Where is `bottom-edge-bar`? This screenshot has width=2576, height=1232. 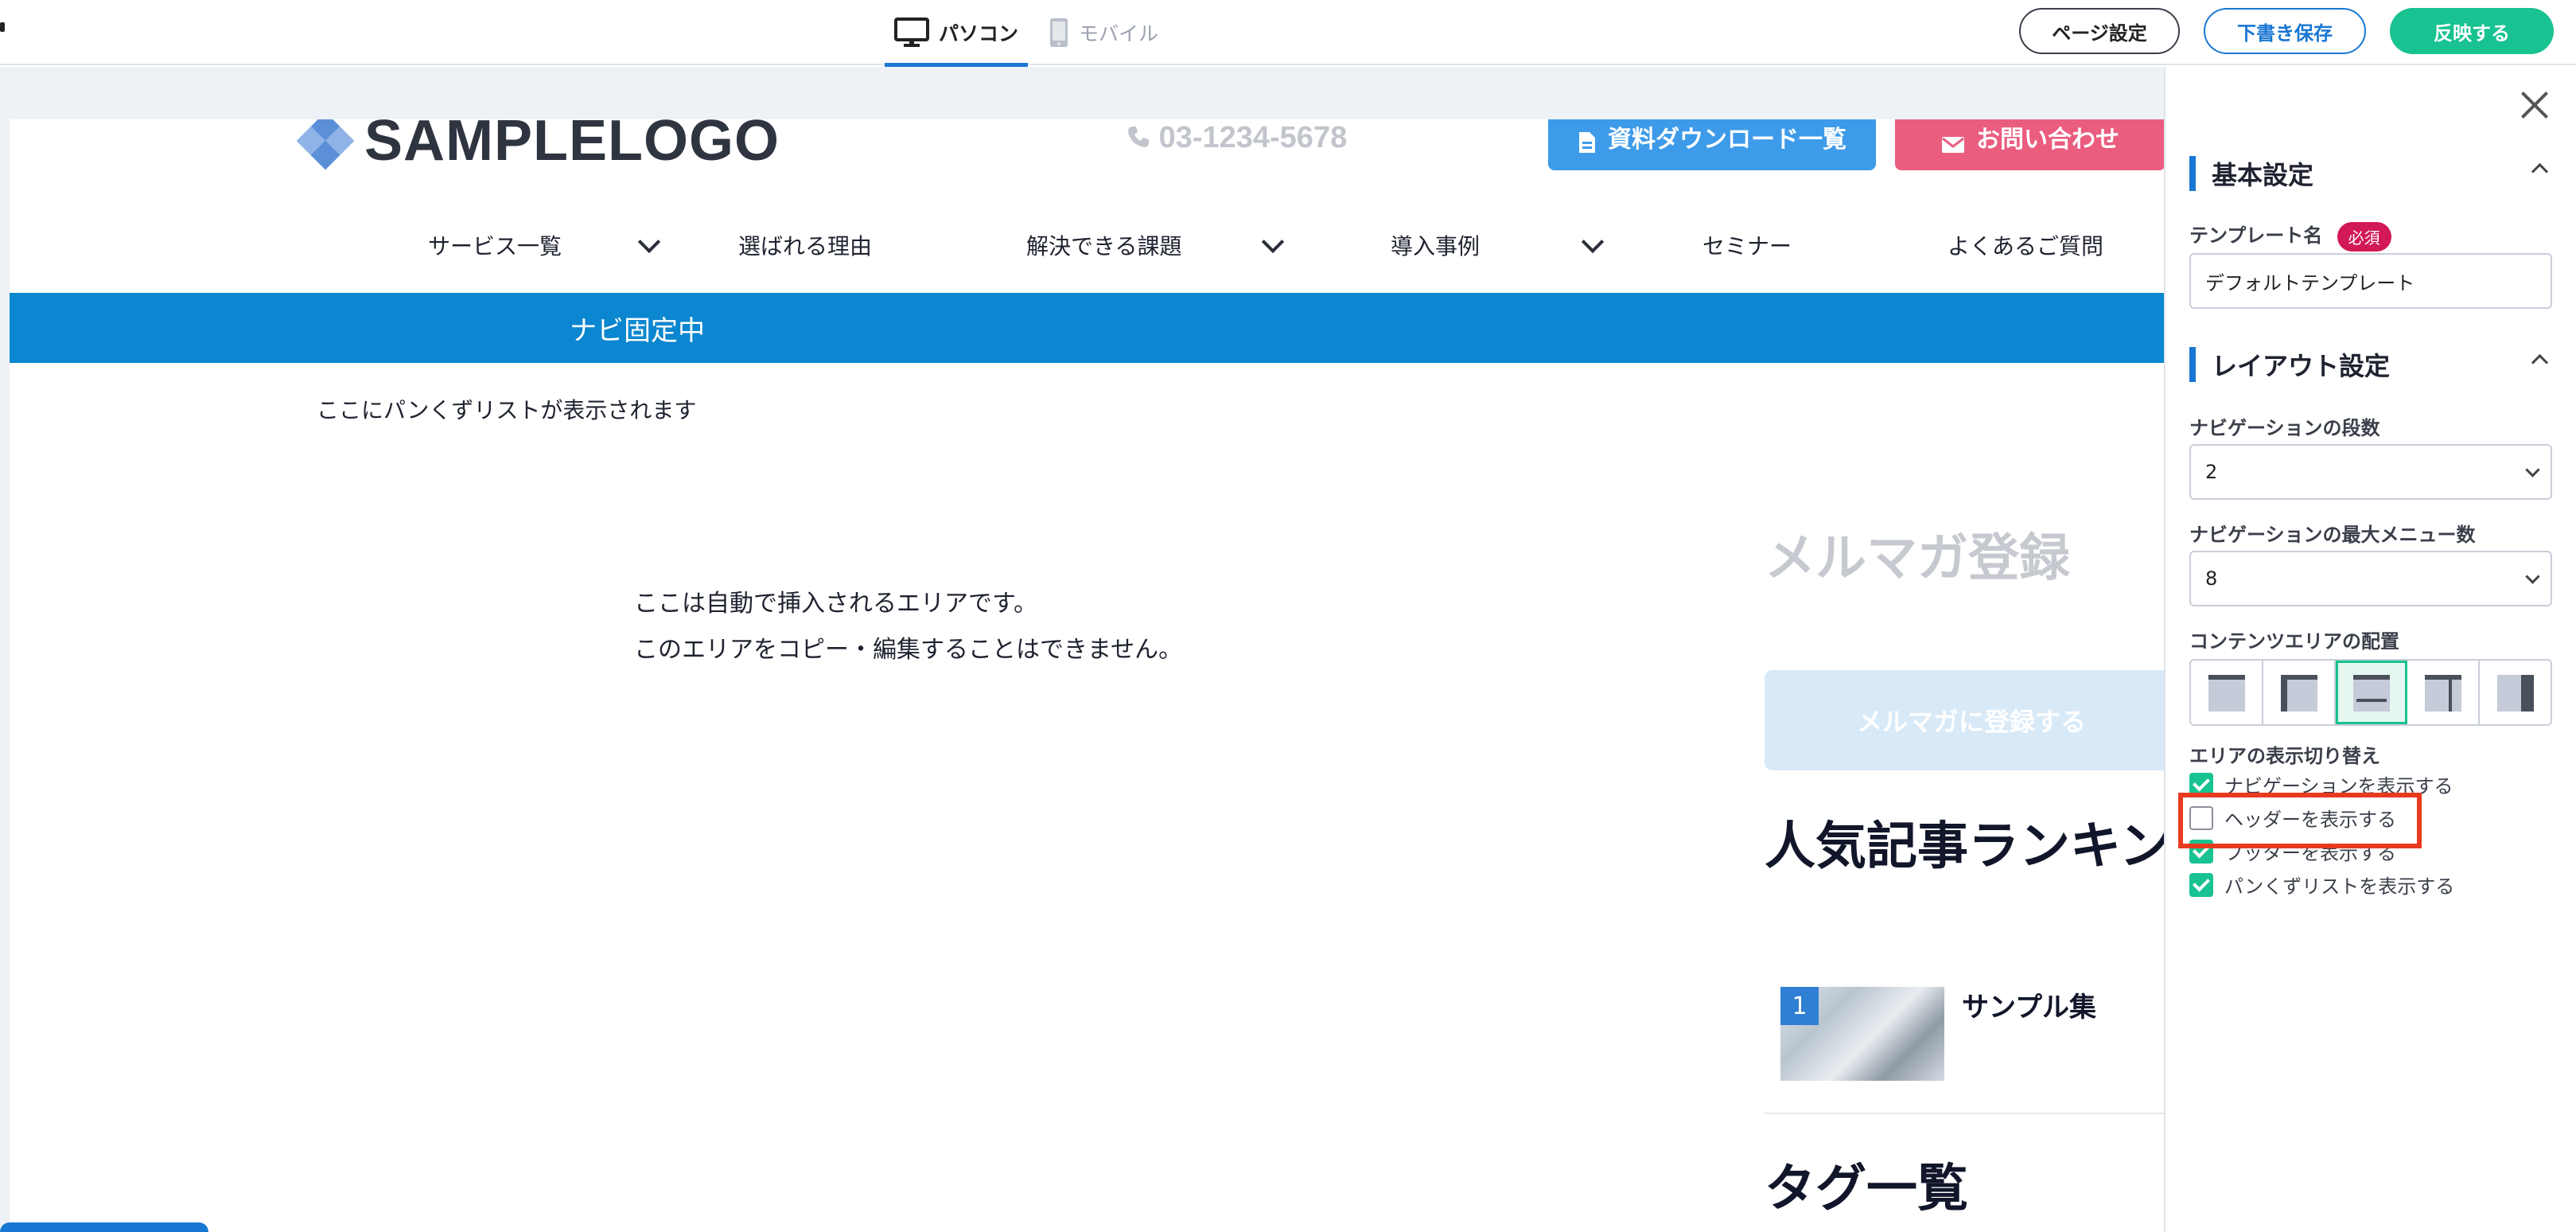
bottom-edge-bar is located at coordinates (104, 1227).